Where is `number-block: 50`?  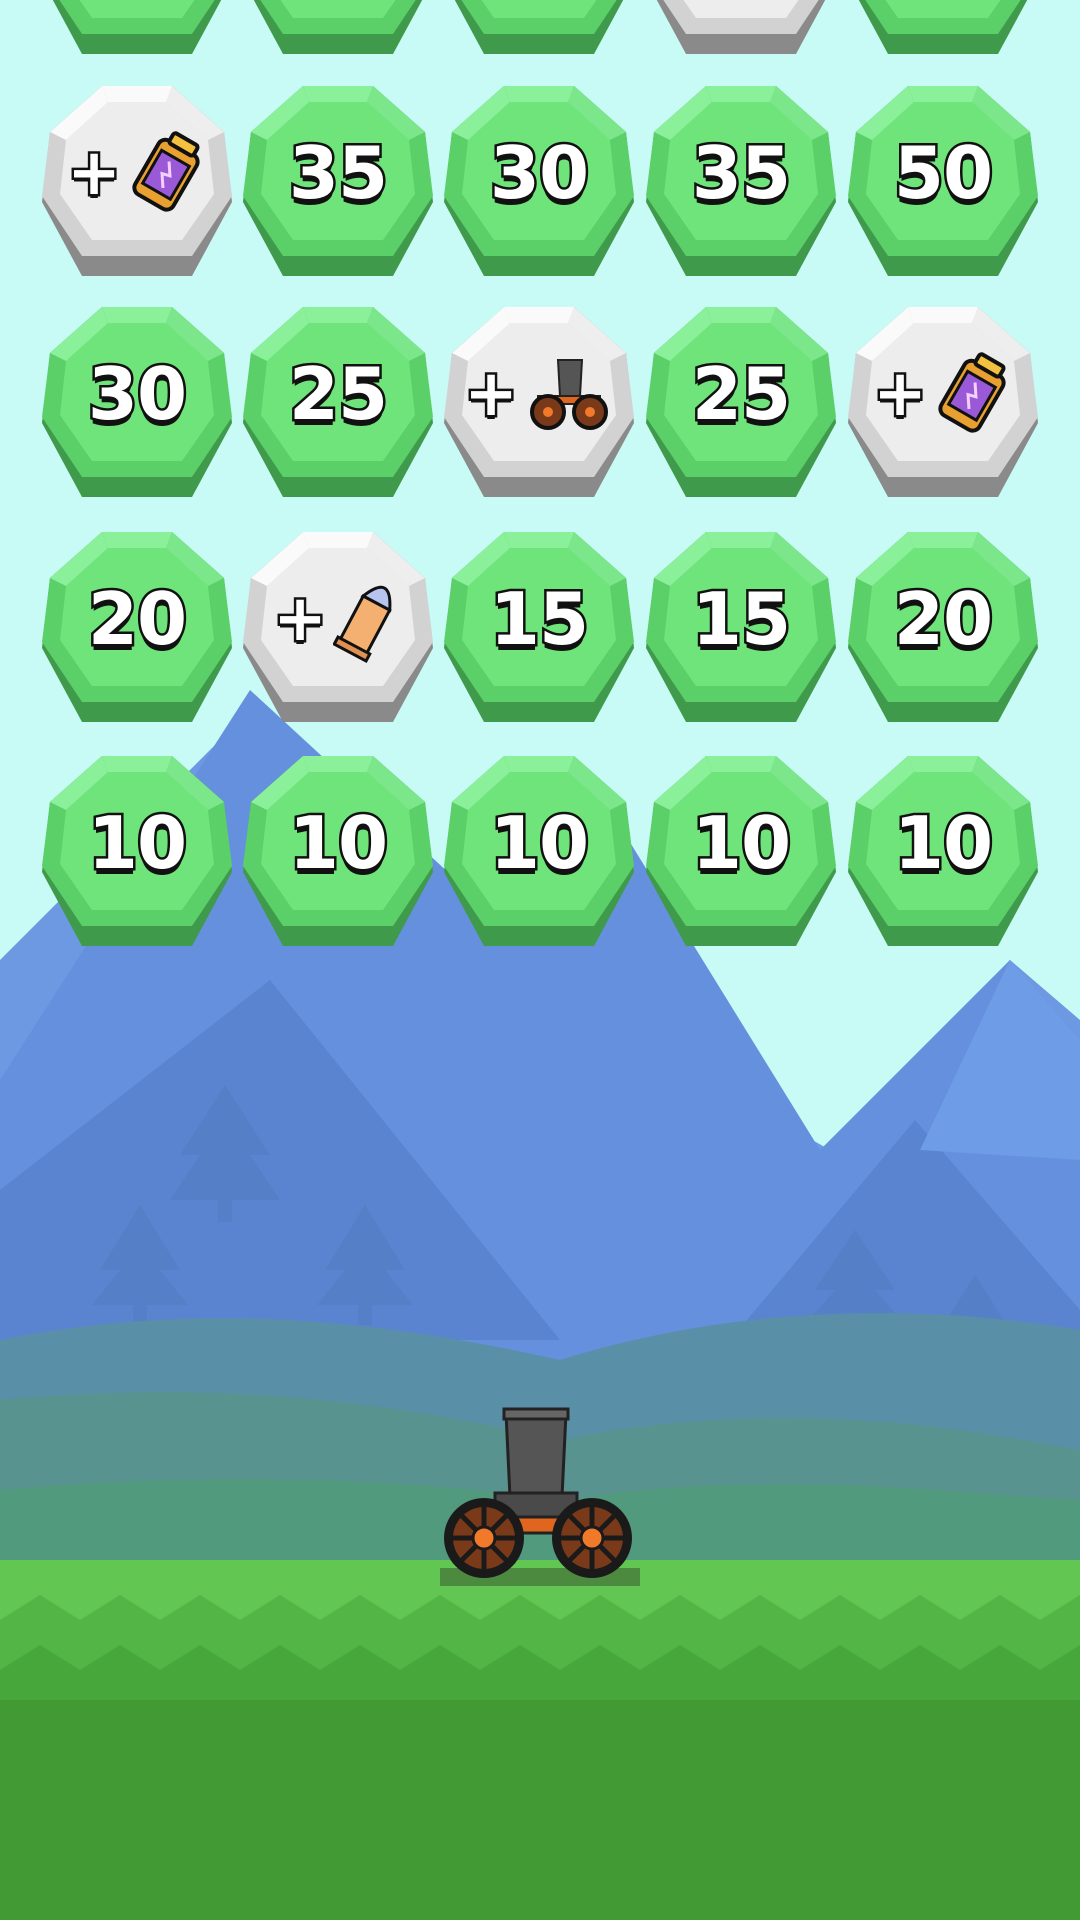 number-block: 50 is located at coordinates (943, 182).